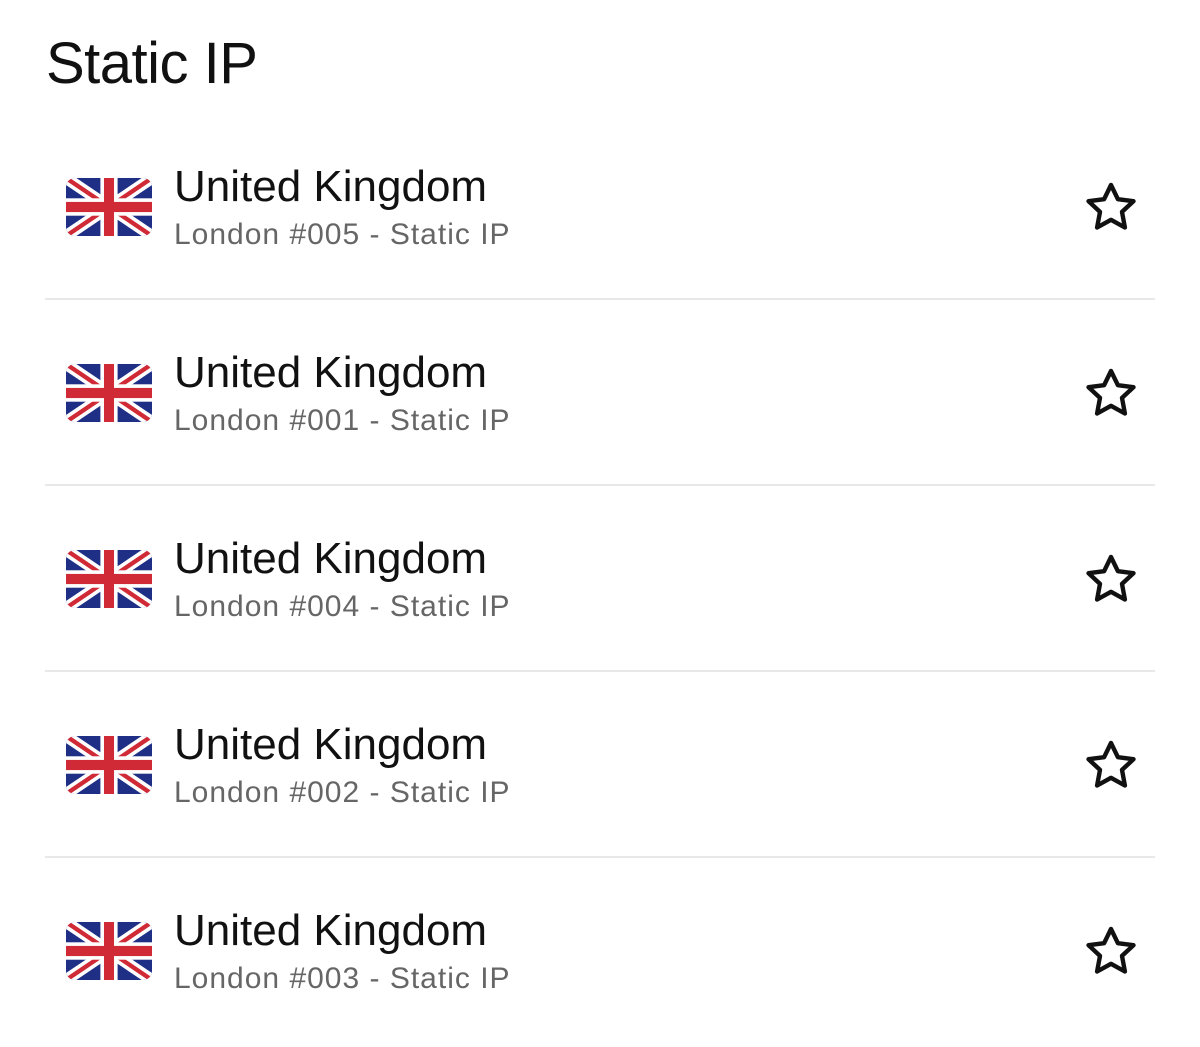 This screenshot has width=1200, height=1047. I want to click on server-detail: London #004 - Static IP, so click(342, 606).